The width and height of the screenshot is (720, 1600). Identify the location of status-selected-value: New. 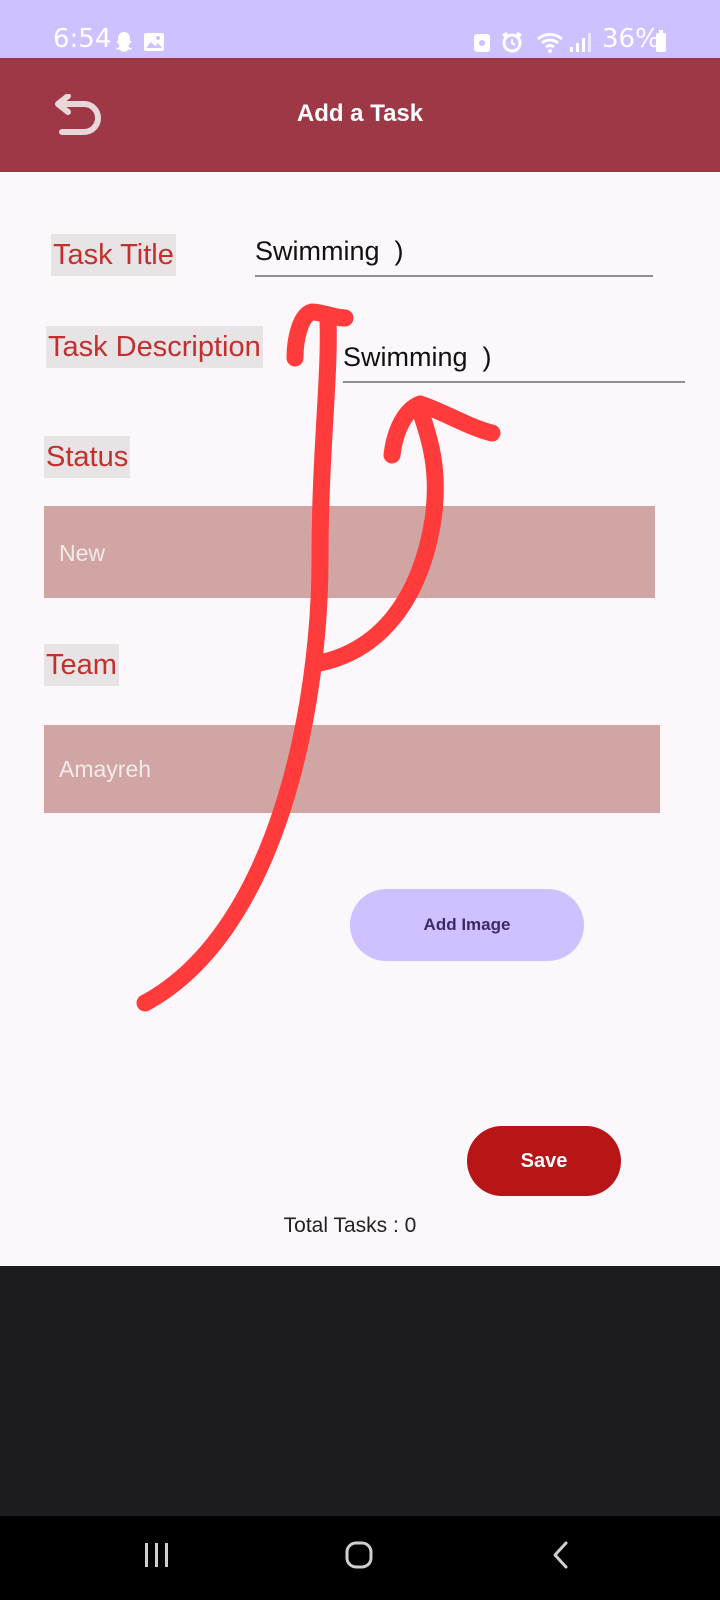
(82, 553).